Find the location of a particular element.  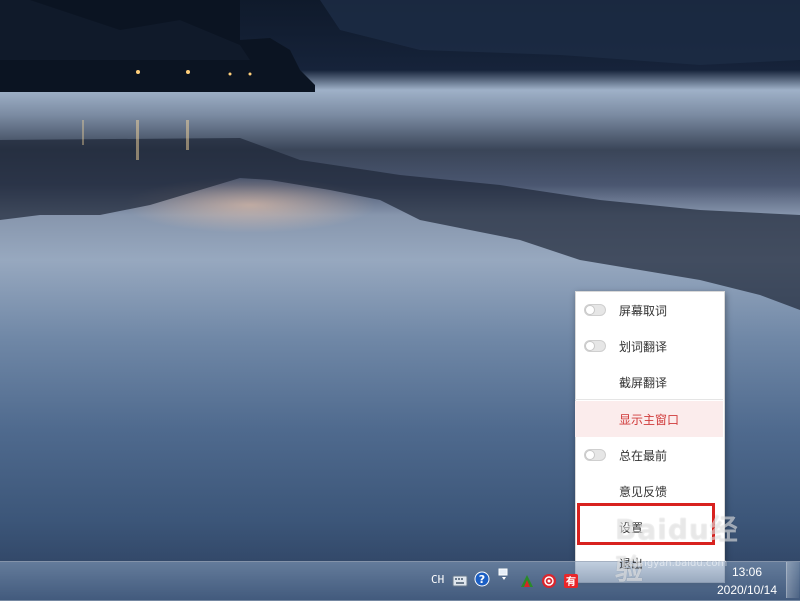

watermark-logo: Baidu经验 is located at coordinates (677, 549).